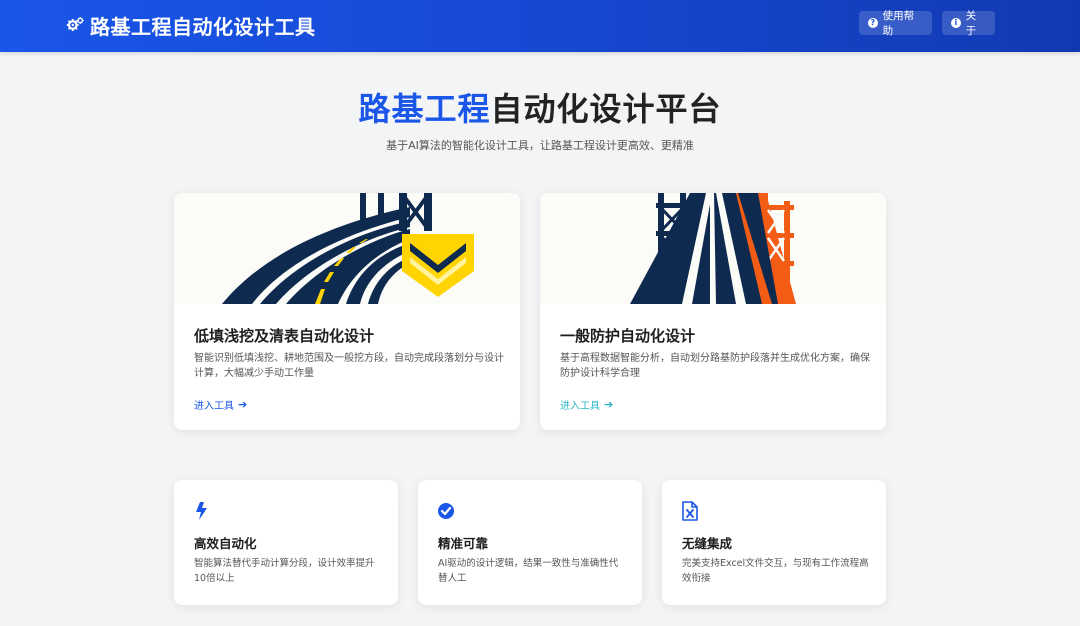 Image resolution: width=1080 pixels, height=626 pixels. I want to click on feature-description: AI驱动的设计逻辑，结果一致性与准确性代替人工, so click(528, 571).